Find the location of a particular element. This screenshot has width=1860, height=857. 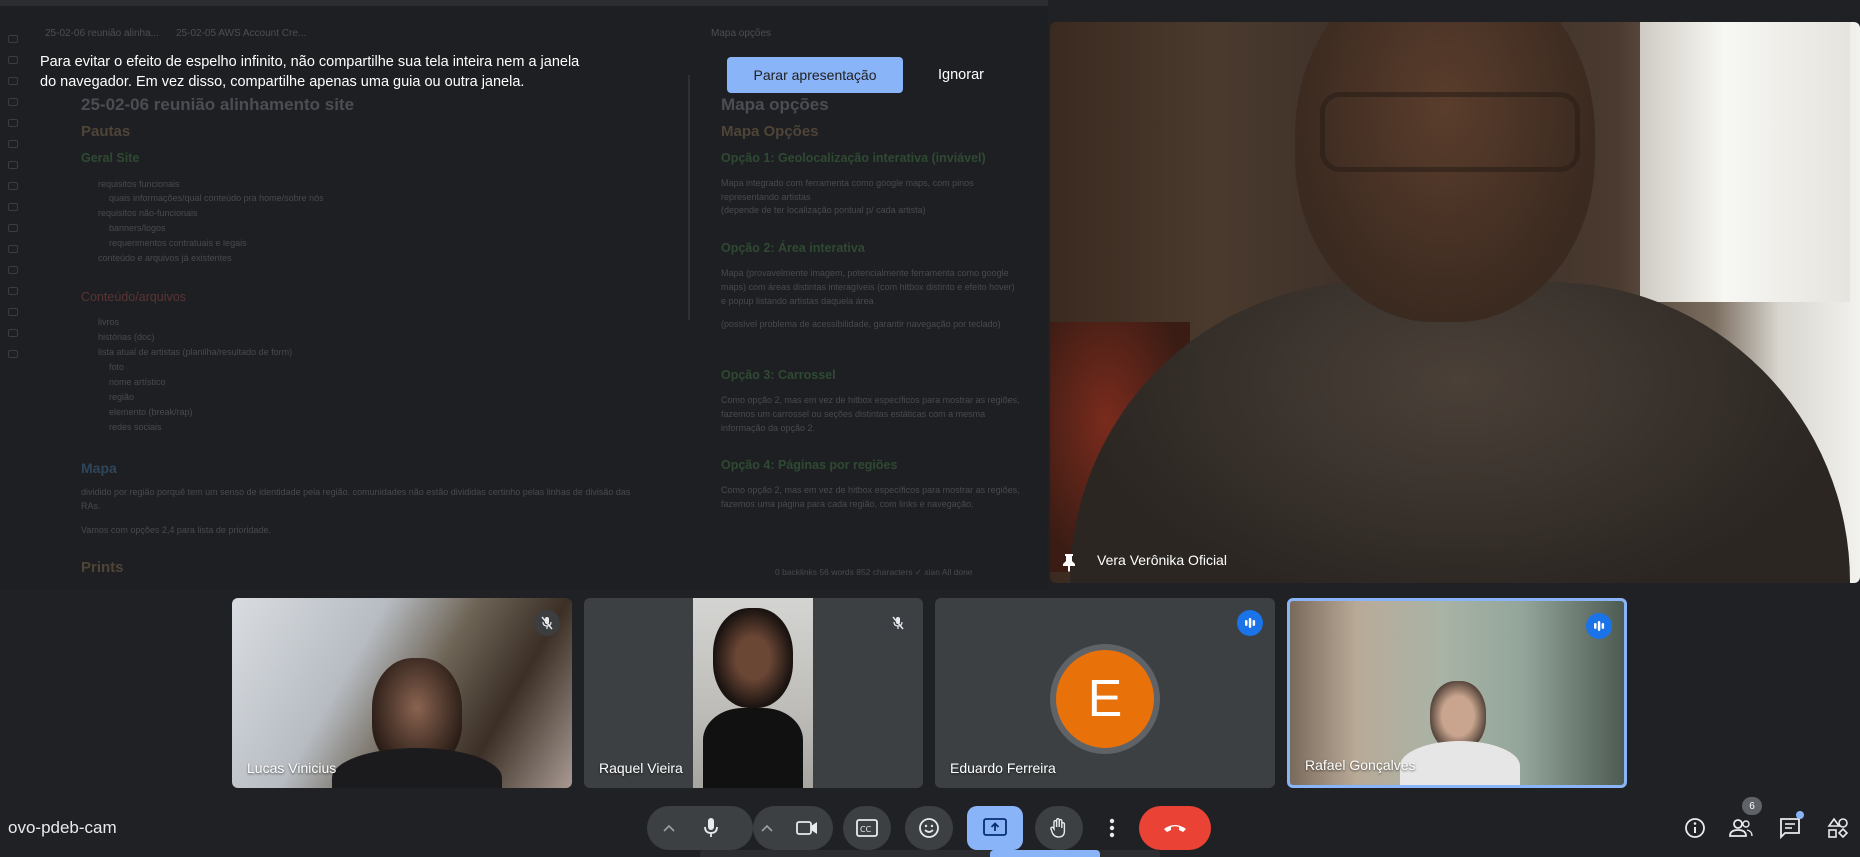

editor-tab: Mapa opções is located at coordinates (741, 33).